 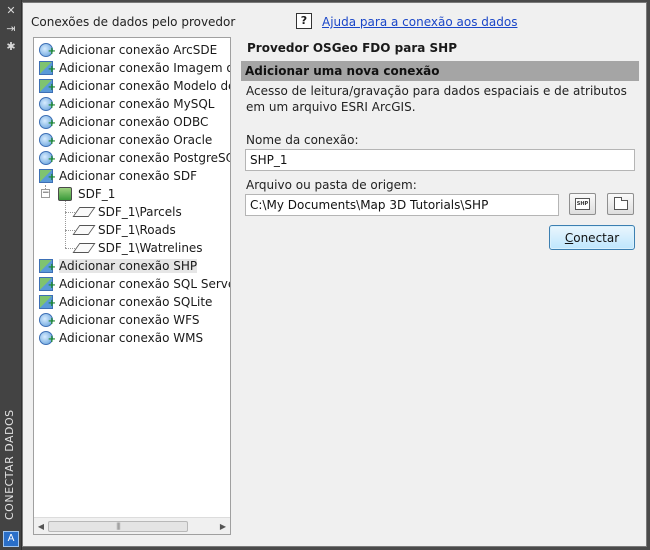 What do you see at coordinates (331, 185) in the screenshot?
I see `source-label: Arquivo ou pasta de origem:` at bounding box center [331, 185].